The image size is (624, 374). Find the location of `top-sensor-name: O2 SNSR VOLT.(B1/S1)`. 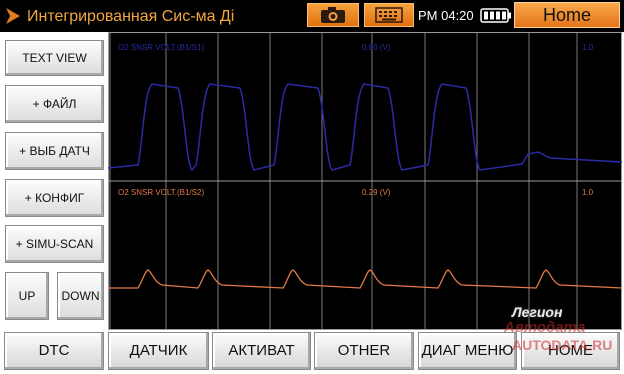

top-sensor-name: O2 SNSR VOLT.(B1/S1) is located at coordinates (161, 47).